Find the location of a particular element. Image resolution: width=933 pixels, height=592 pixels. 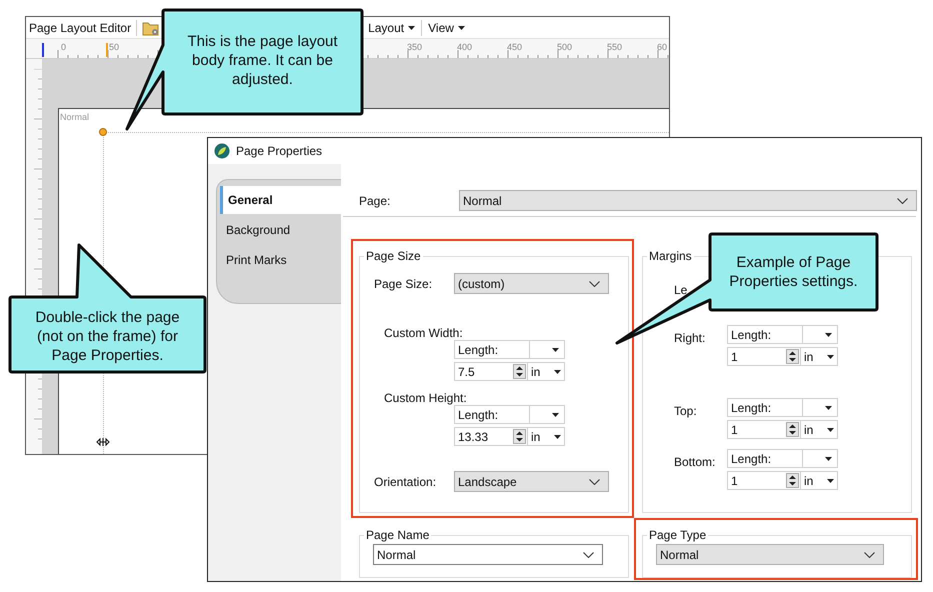

folder-gear-icon is located at coordinates (151, 28).